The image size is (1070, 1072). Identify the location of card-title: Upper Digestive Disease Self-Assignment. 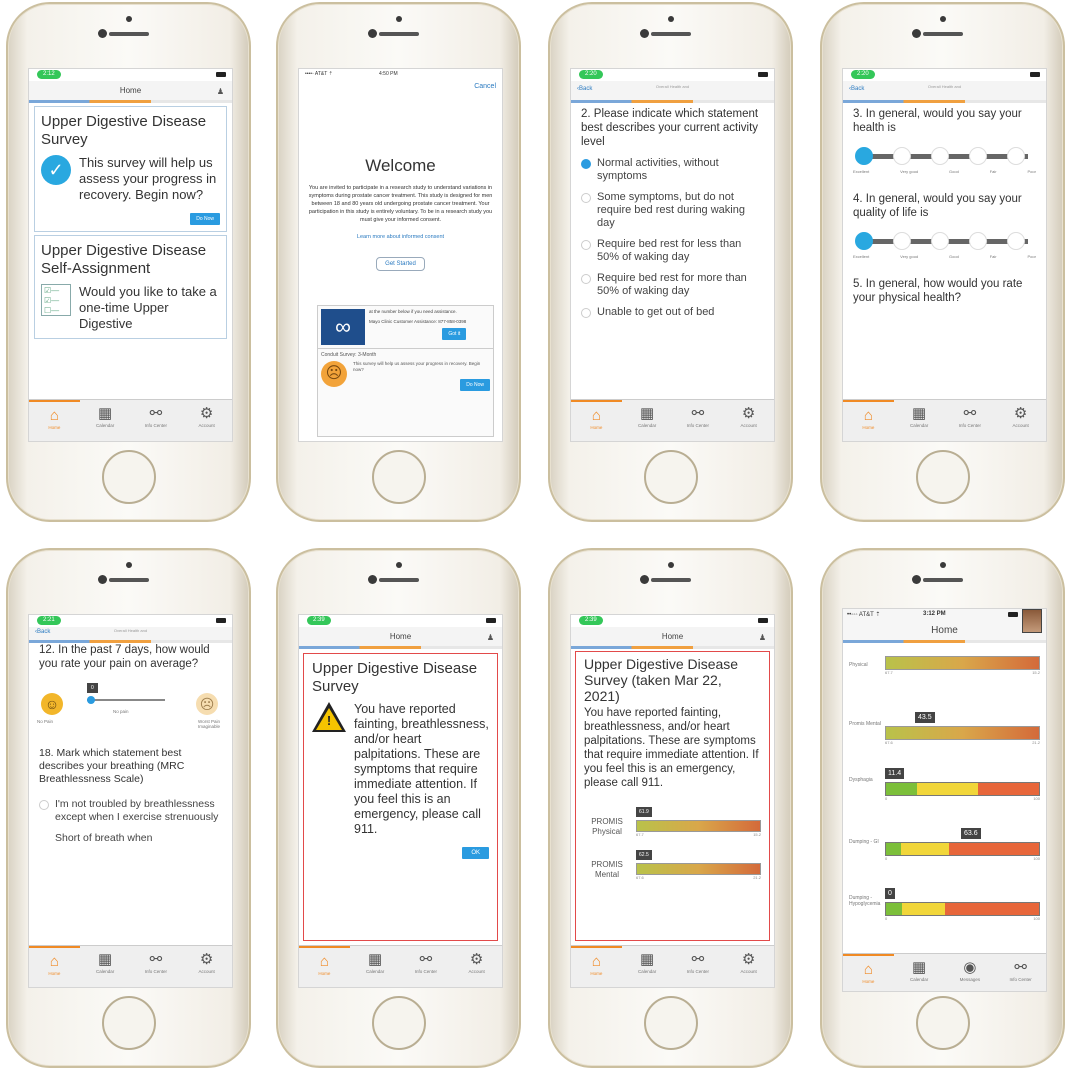
(124, 259).